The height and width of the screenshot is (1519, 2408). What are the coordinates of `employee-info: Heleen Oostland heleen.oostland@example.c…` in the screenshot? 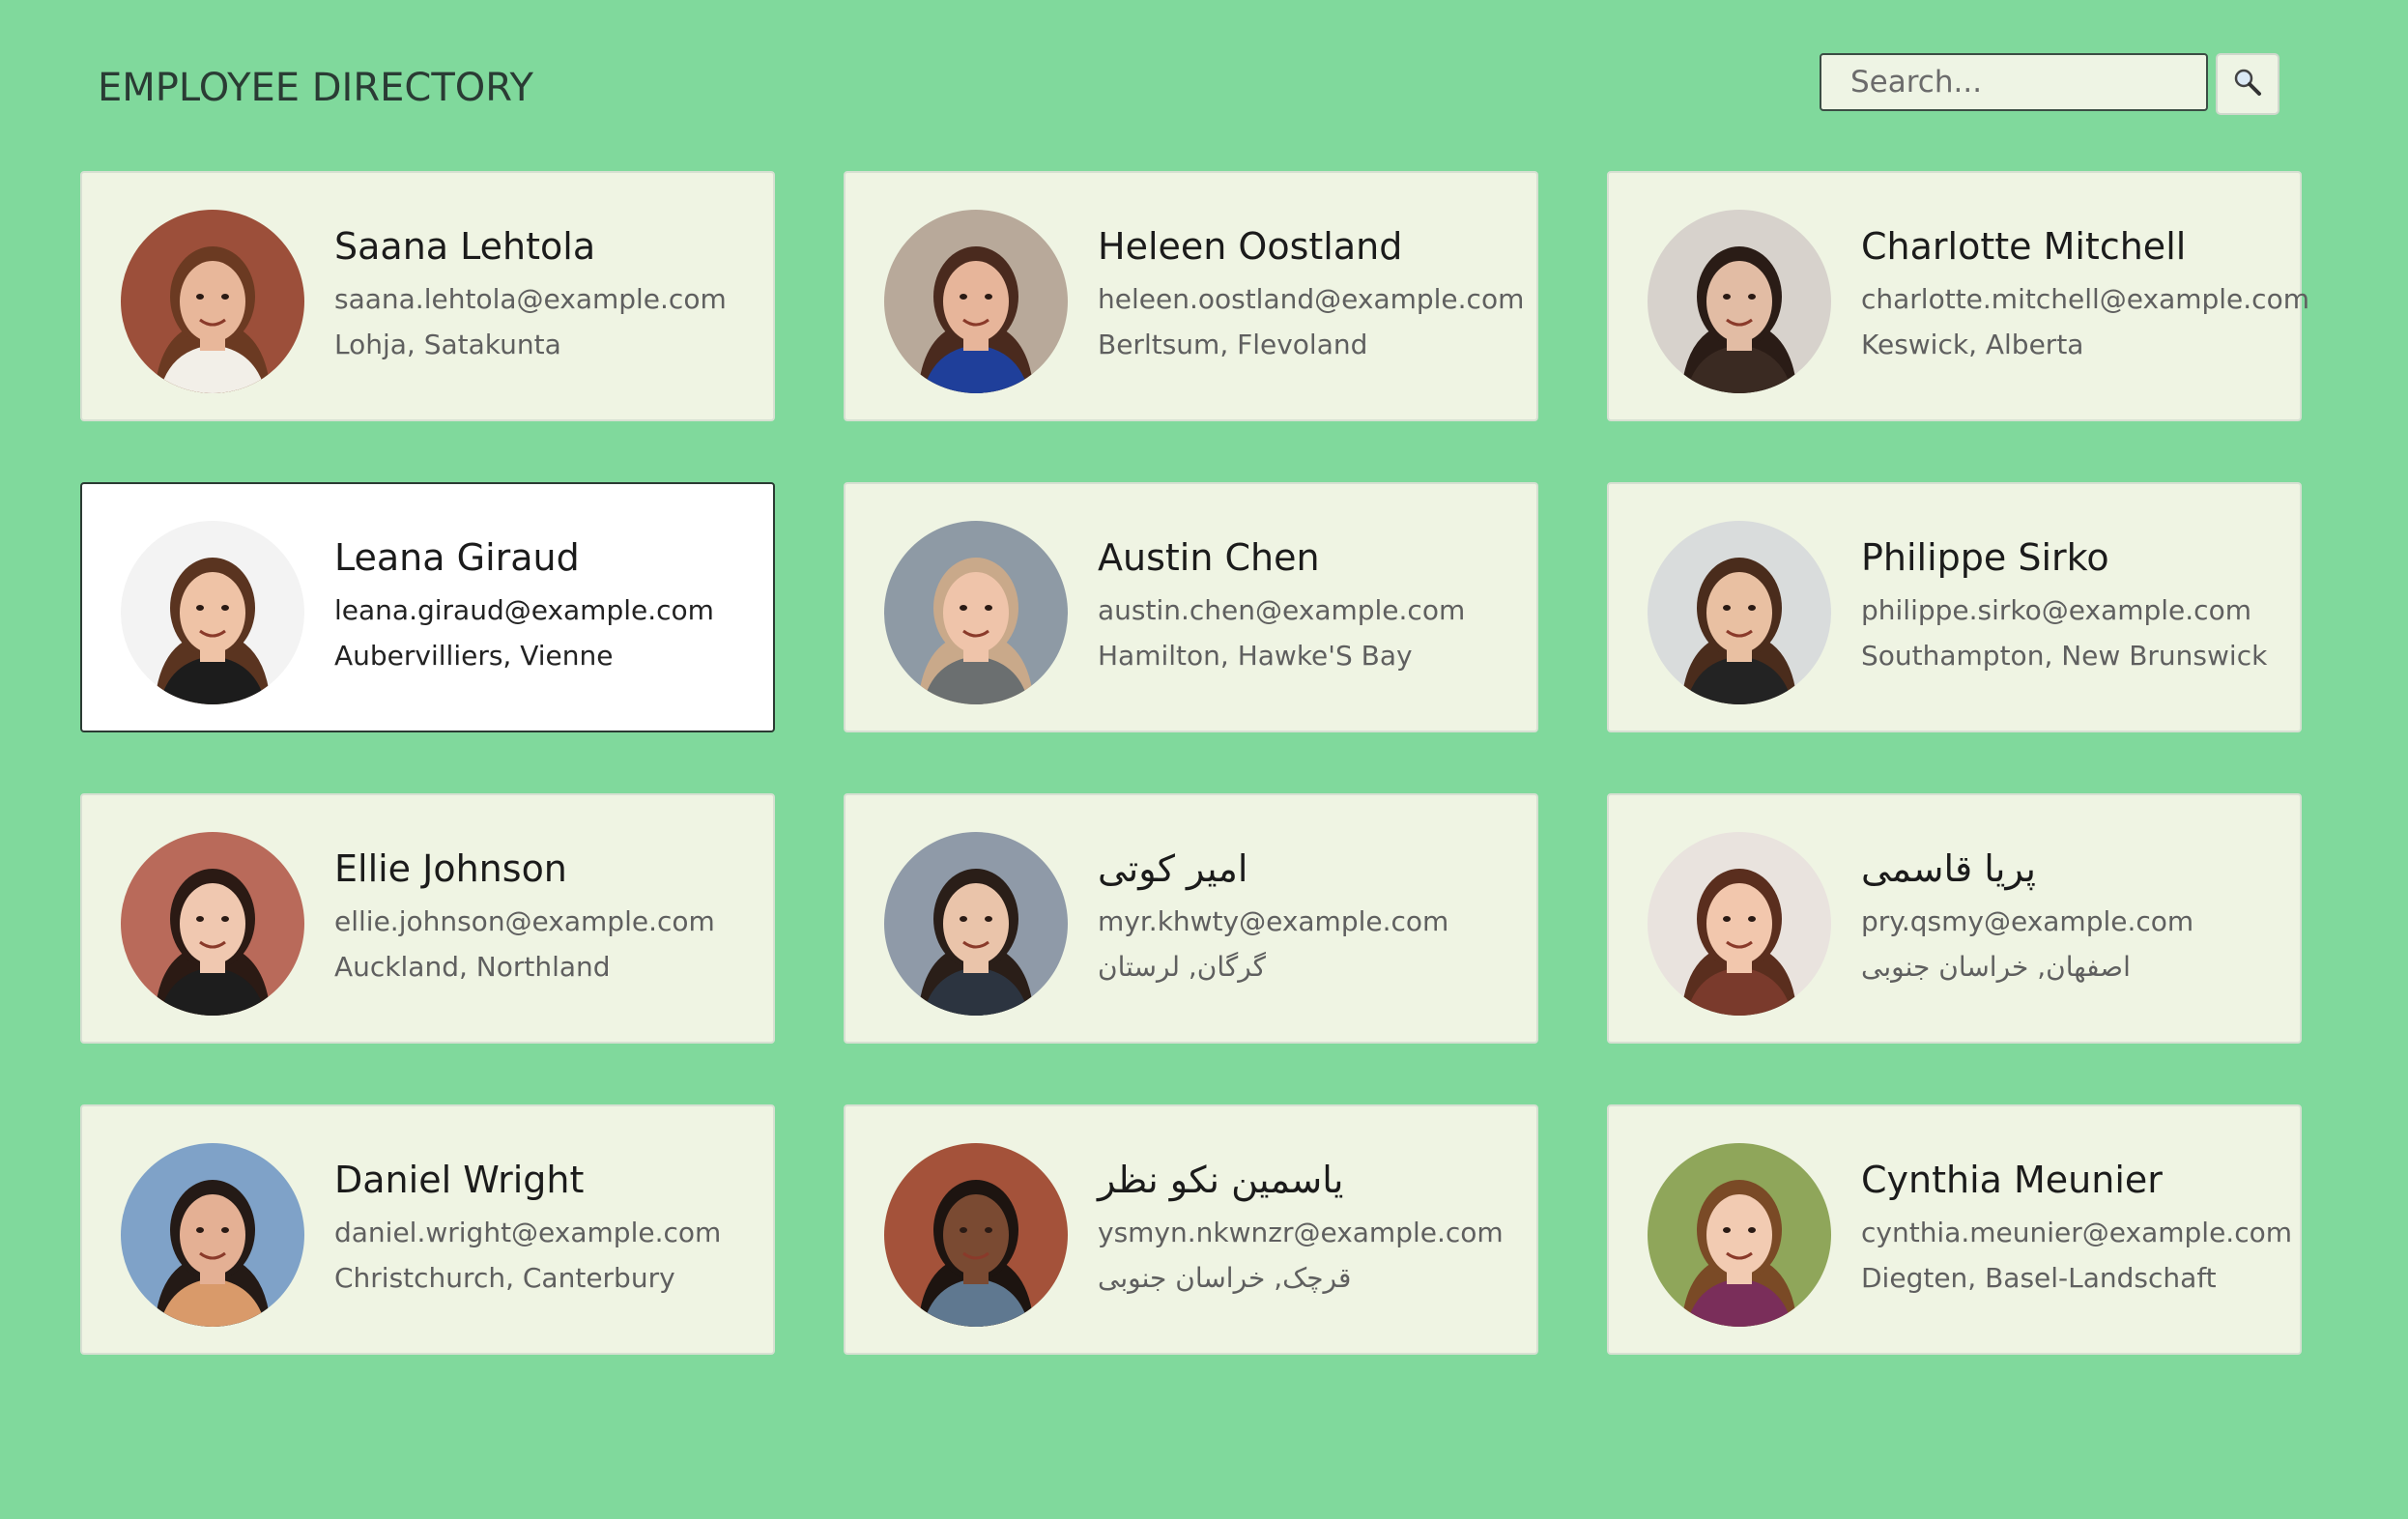 It's located at (1311, 292).